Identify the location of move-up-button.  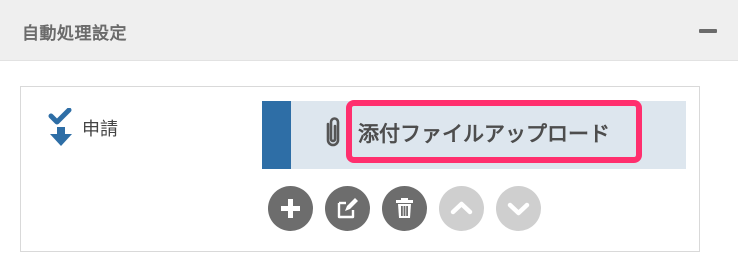
(461, 208).